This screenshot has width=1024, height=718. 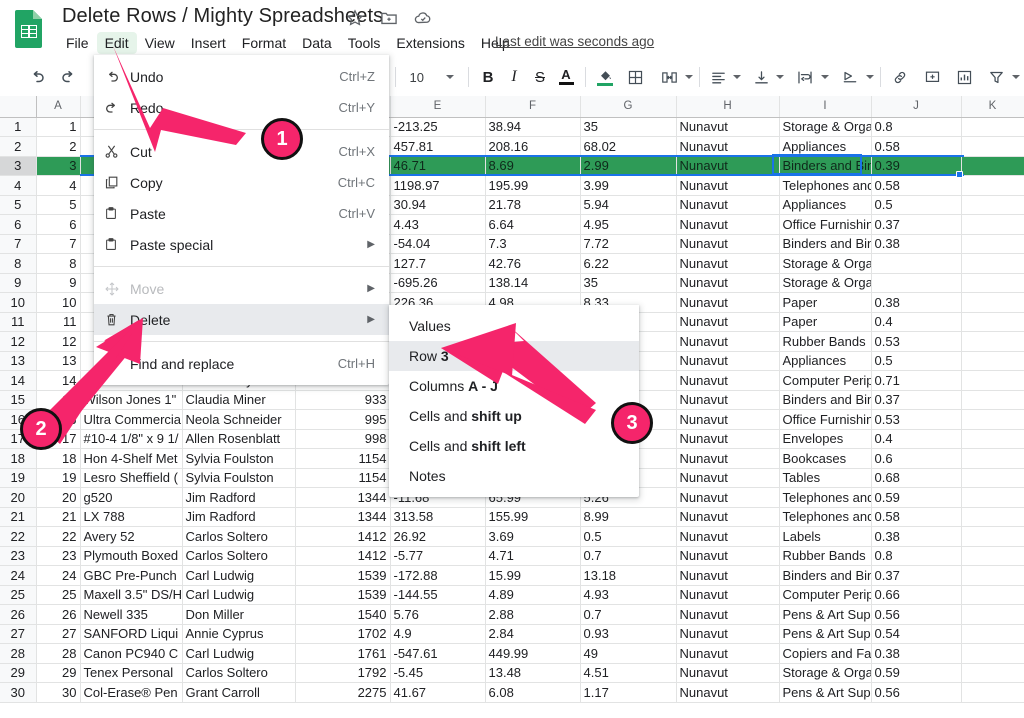 I want to click on cell-A21: 21, so click(x=58, y=517).